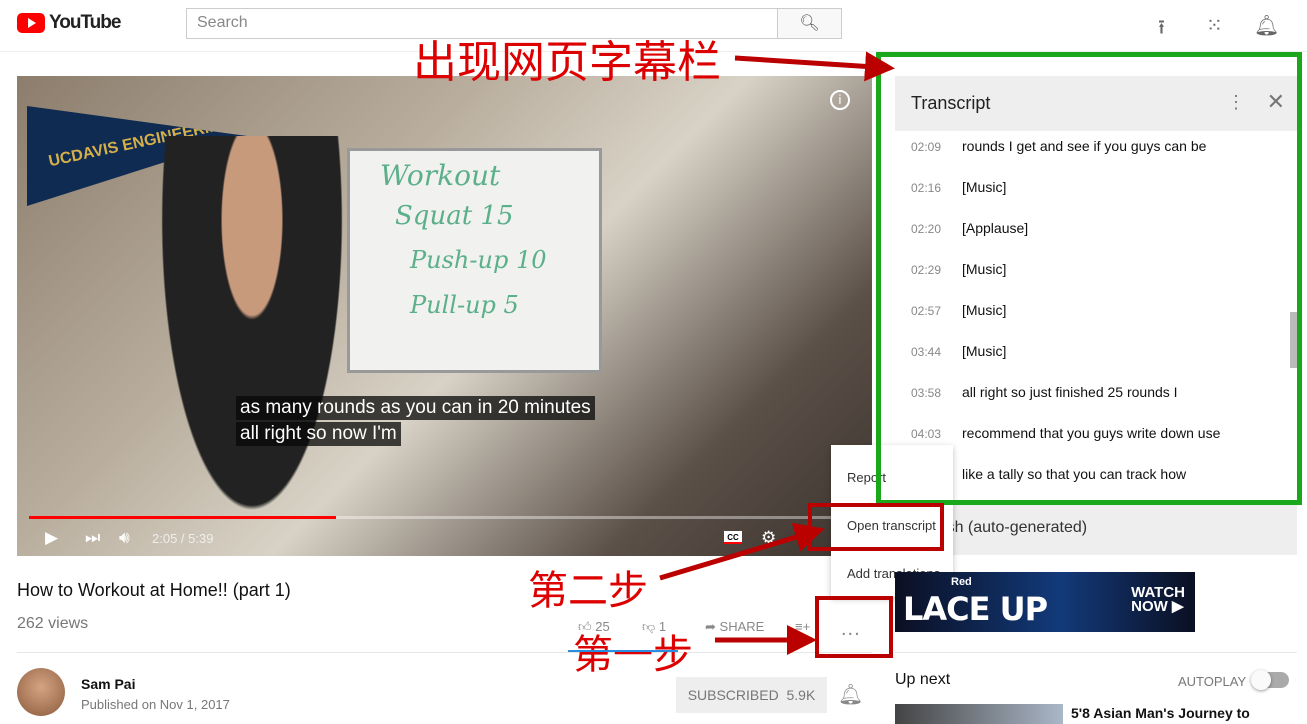 Image resolution: width=1307 pixels, height=724 pixels. Describe the element at coordinates (876, 527) in the screenshot. I see `step2-highlight-box` at that location.